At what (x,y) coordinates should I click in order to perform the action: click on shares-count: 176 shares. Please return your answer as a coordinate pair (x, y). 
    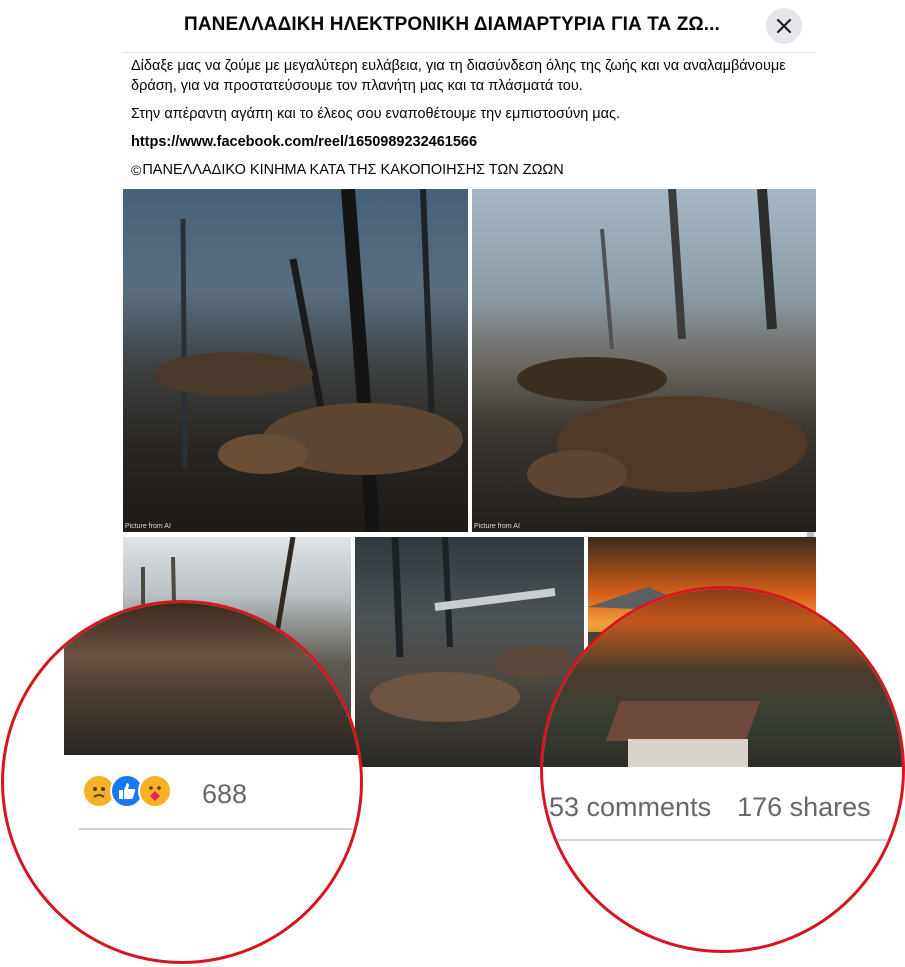
    Looking at the image, I should click on (804, 807).